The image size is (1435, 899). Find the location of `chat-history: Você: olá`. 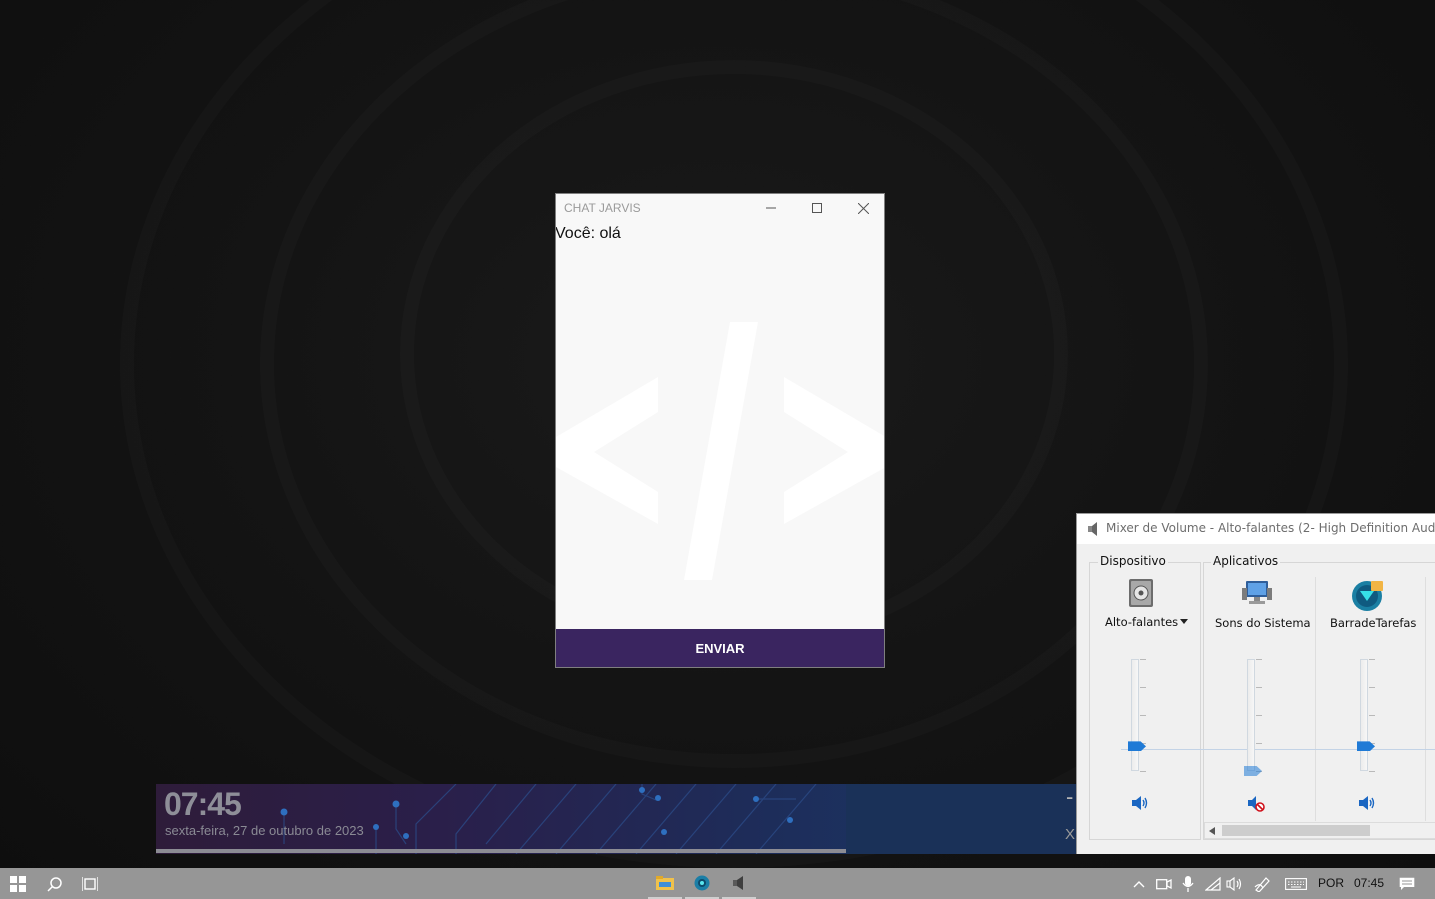

chat-history: Você: olá is located at coordinates (720, 425).